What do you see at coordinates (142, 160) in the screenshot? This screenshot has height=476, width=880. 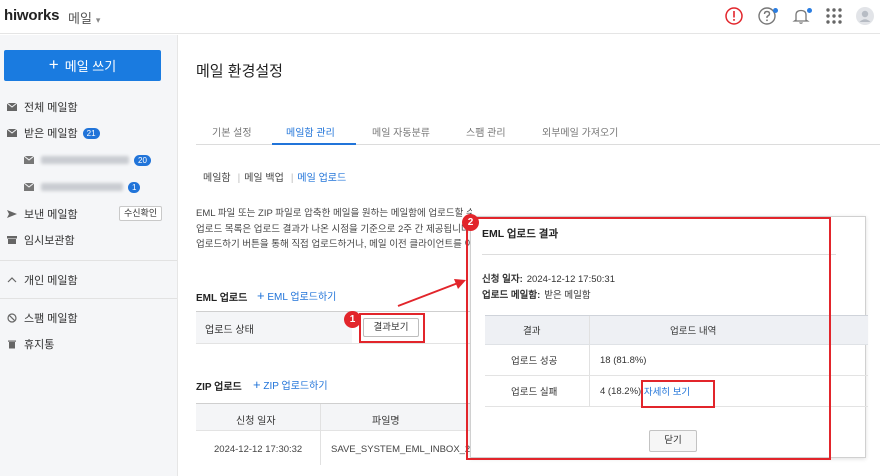 I see `unread-badge: 20` at bounding box center [142, 160].